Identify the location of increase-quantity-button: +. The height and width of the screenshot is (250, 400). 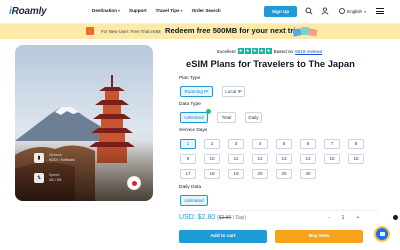
(357, 218).